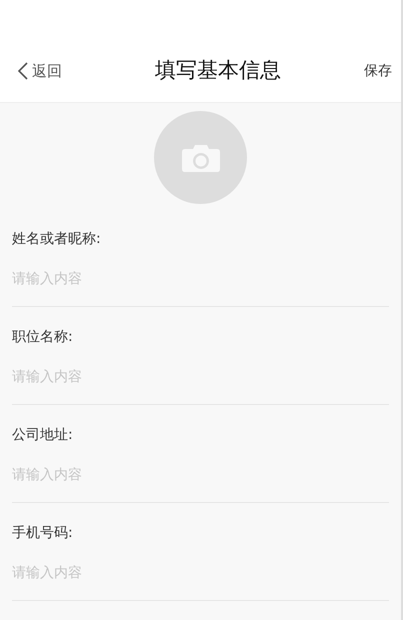 The width and height of the screenshot is (403, 620). What do you see at coordinates (43, 435) in the screenshot?
I see `field-label: 公司地址:` at bounding box center [43, 435].